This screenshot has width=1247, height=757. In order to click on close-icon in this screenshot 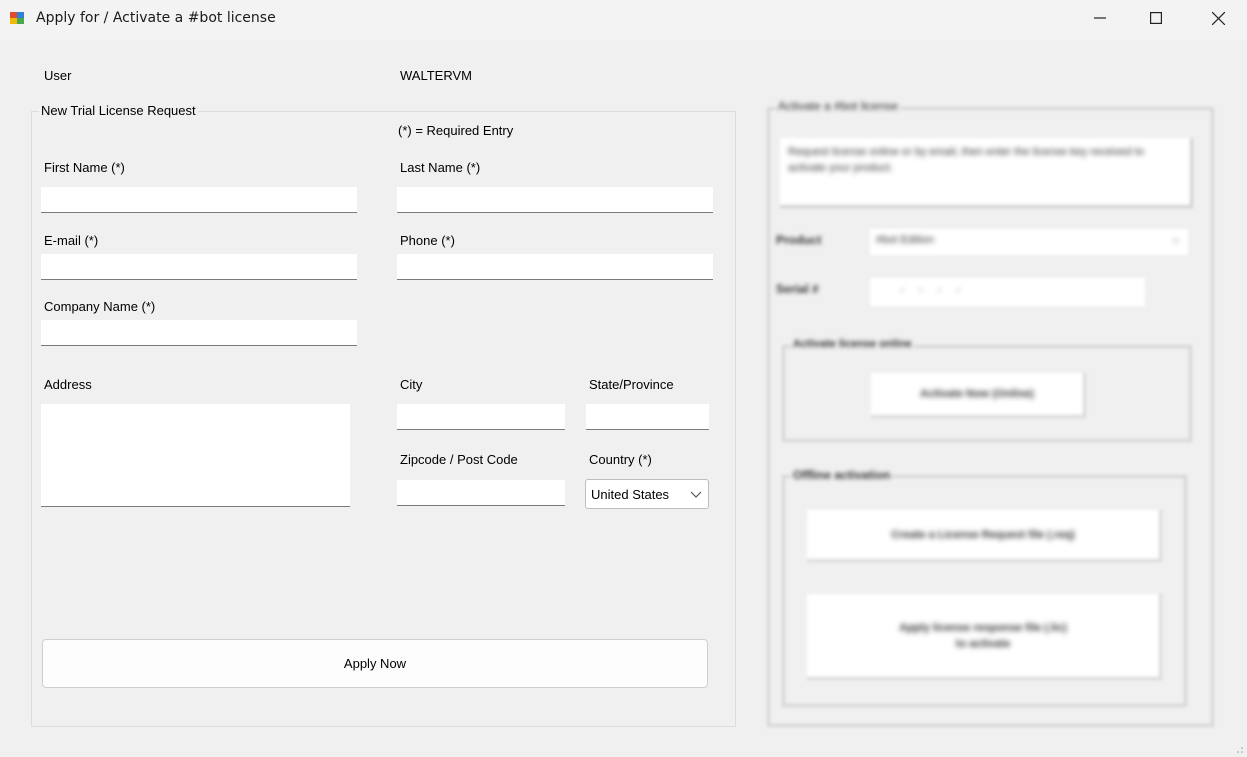, I will do `click(1218, 18)`.